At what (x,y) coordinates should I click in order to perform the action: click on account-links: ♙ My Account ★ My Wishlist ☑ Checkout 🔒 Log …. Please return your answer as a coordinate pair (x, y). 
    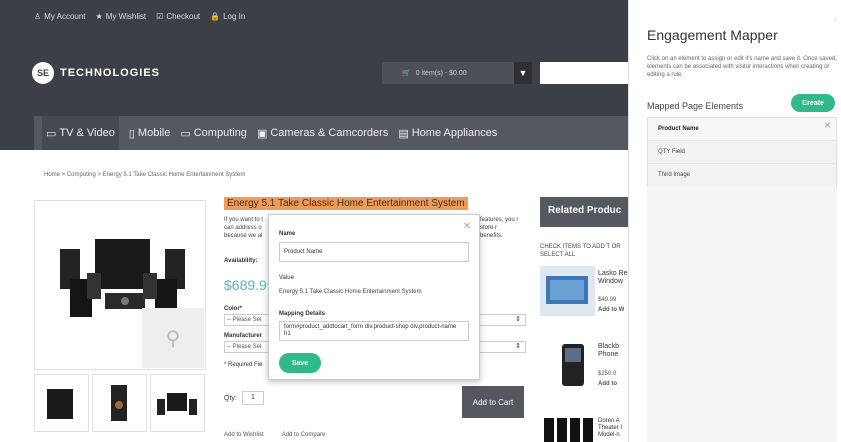
    Looking at the image, I should click on (139, 16).